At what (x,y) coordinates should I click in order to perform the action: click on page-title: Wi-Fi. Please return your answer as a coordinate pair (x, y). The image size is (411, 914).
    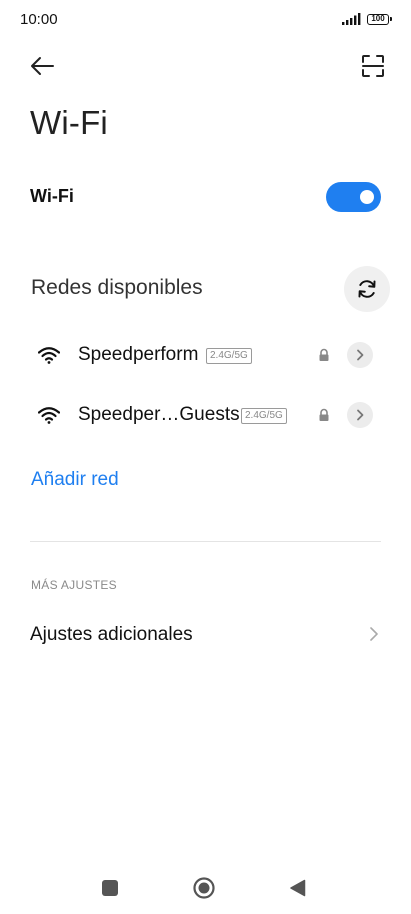
    Looking at the image, I should click on (69, 122).